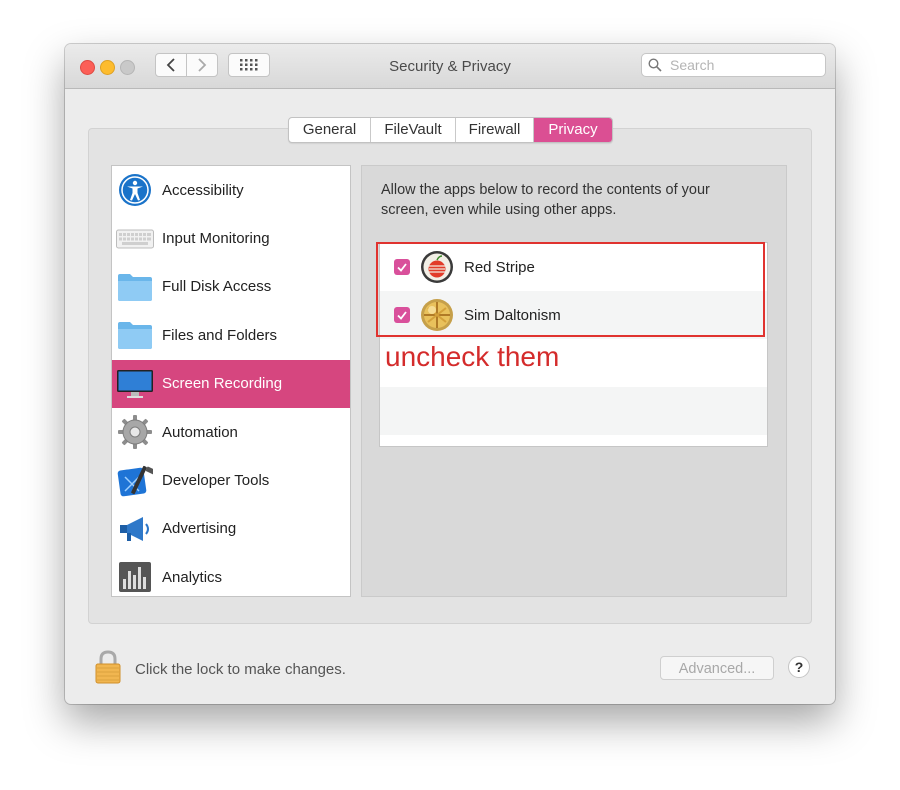 This screenshot has width=900, height=790. Describe the element at coordinates (472, 356) in the screenshot. I see `annotation-text: uncheck them` at that location.